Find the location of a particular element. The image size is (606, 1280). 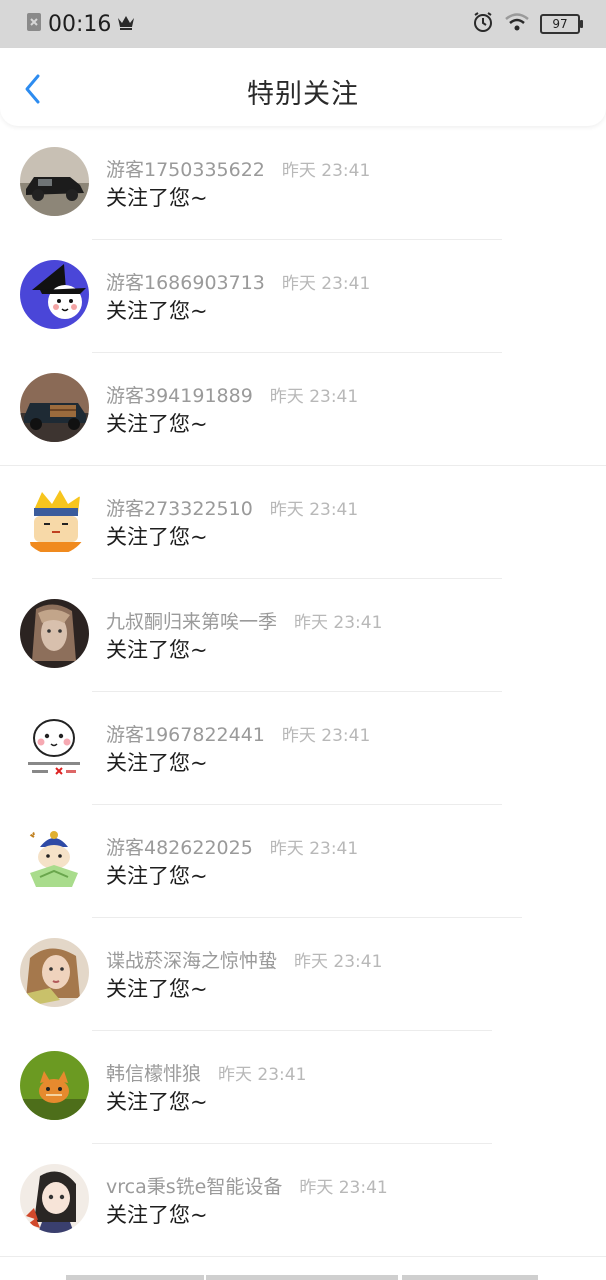

item-header: 游客1686903713 昨天 23:41 is located at coordinates (238, 281).